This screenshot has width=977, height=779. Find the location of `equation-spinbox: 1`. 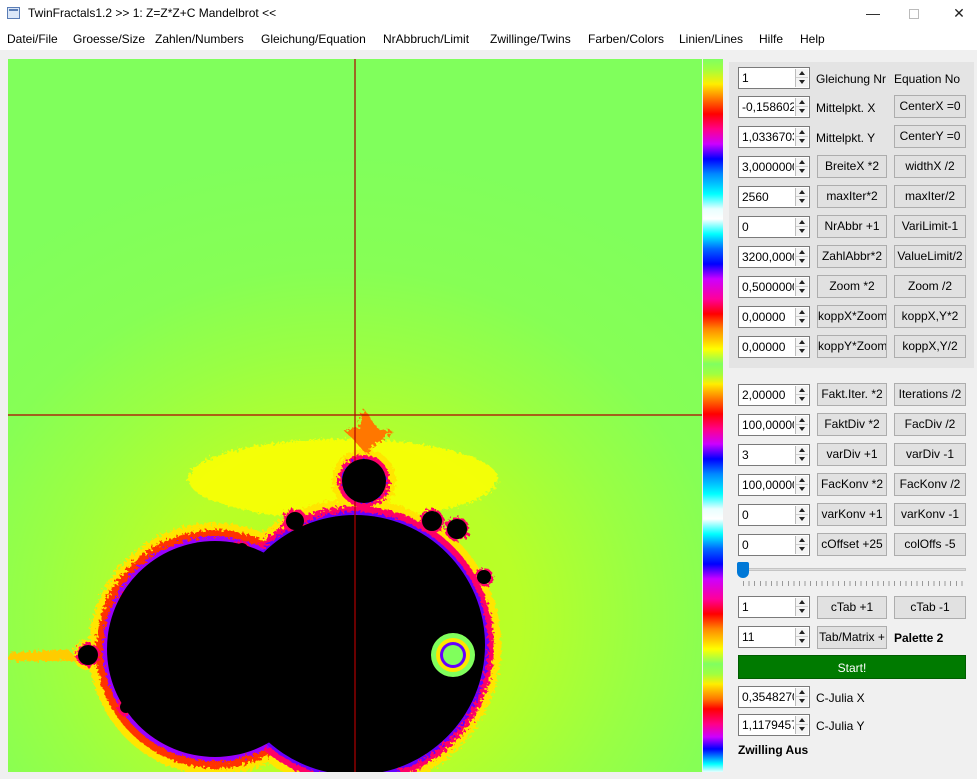

equation-spinbox: 1 is located at coordinates (774, 78).